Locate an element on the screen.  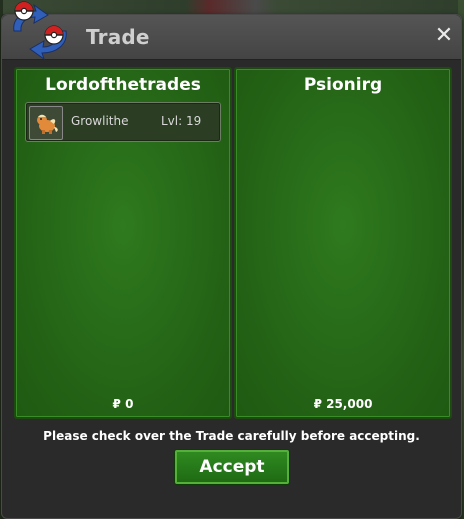
right-player-name: Psionirg is located at coordinates (343, 85).